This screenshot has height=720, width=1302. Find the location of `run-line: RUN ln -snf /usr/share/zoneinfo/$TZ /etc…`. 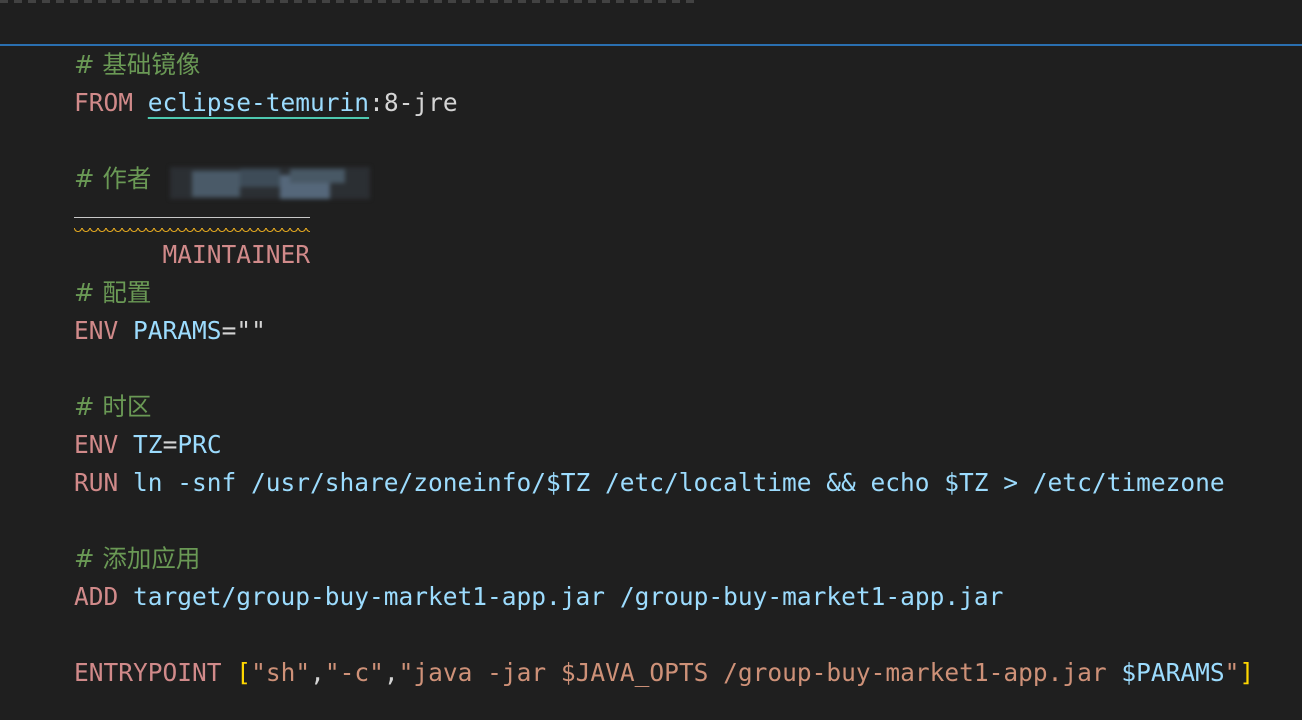

run-line: RUN ln -snf /usr/share/zoneinfo/$TZ /etc… is located at coordinates (620, 461).